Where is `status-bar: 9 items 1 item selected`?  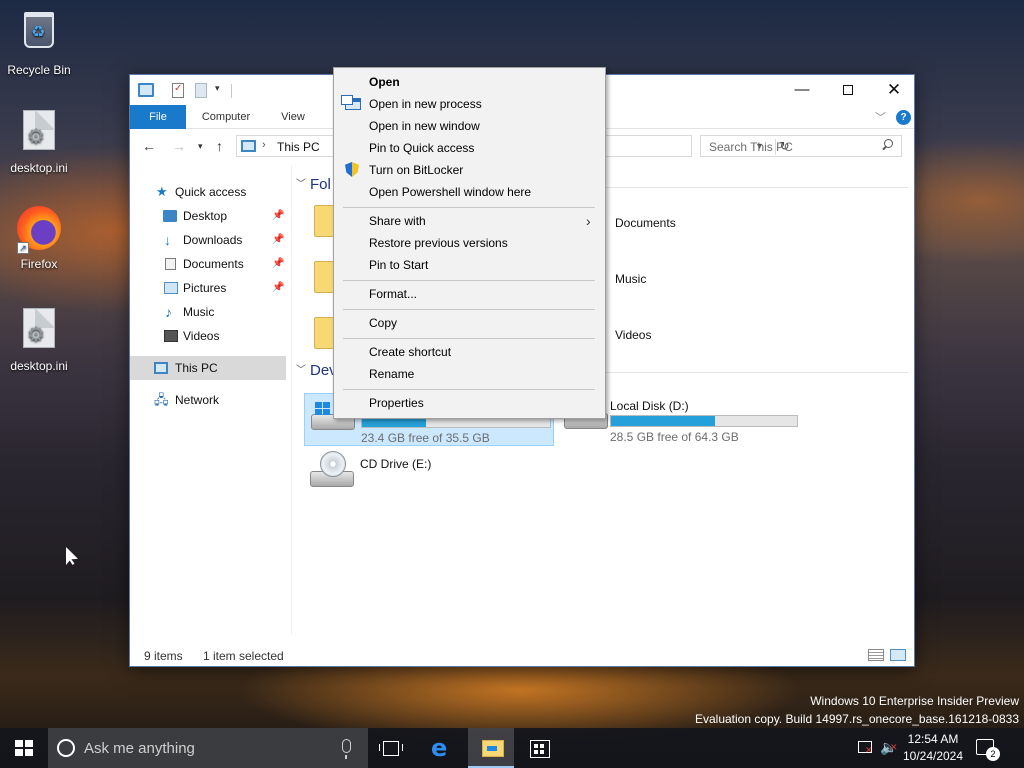
status-bar: 9 items 1 item selected is located at coordinates (522, 656).